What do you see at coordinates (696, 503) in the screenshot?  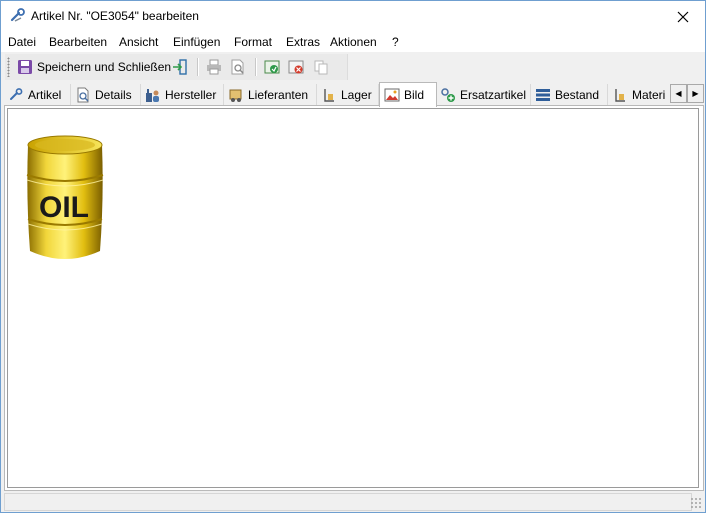 I see `resize-grip` at bounding box center [696, 503].